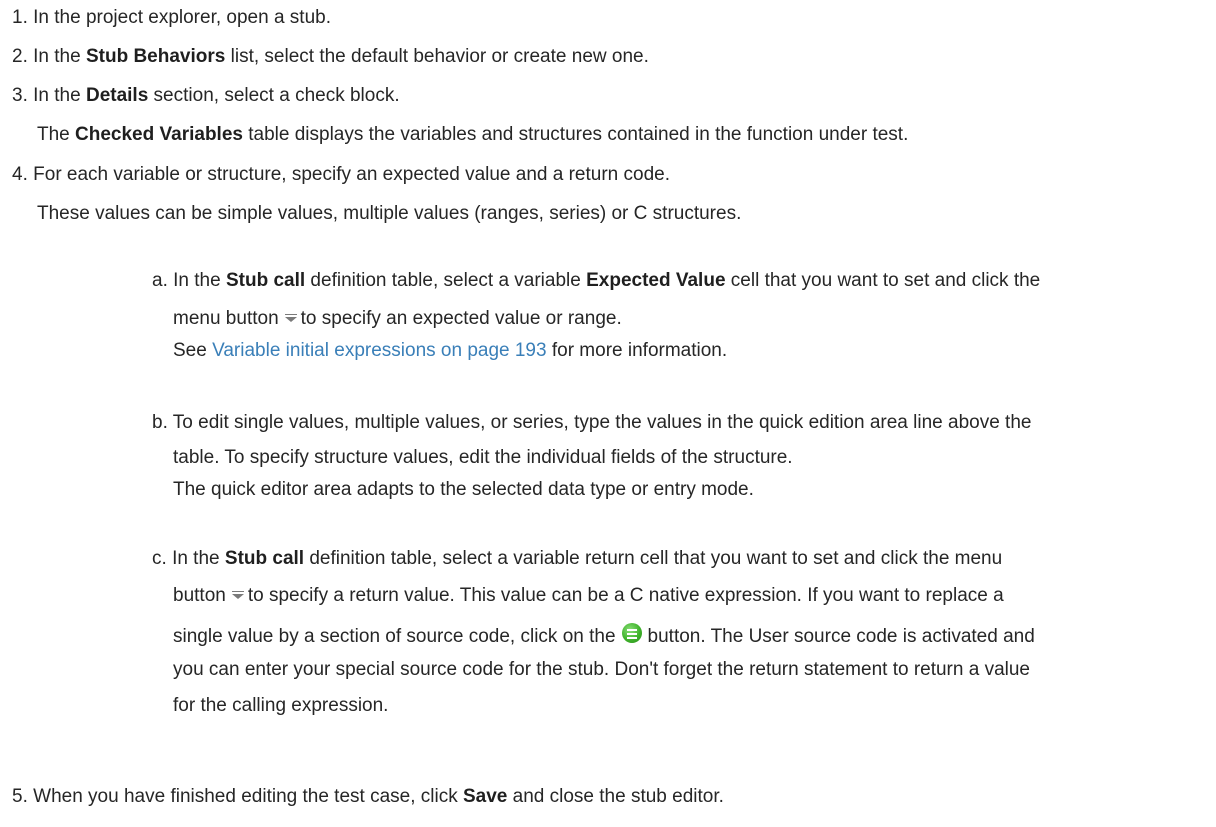 This screenshot has width=1216, height=827. Describe the element at coordinates (193, 350) in the screenshot. I see `text: See` at that location.